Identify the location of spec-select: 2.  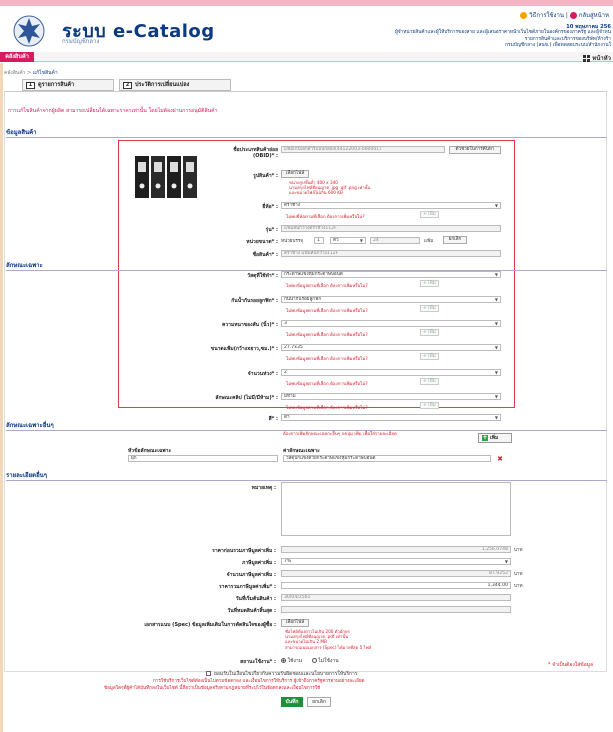
(391, 372).